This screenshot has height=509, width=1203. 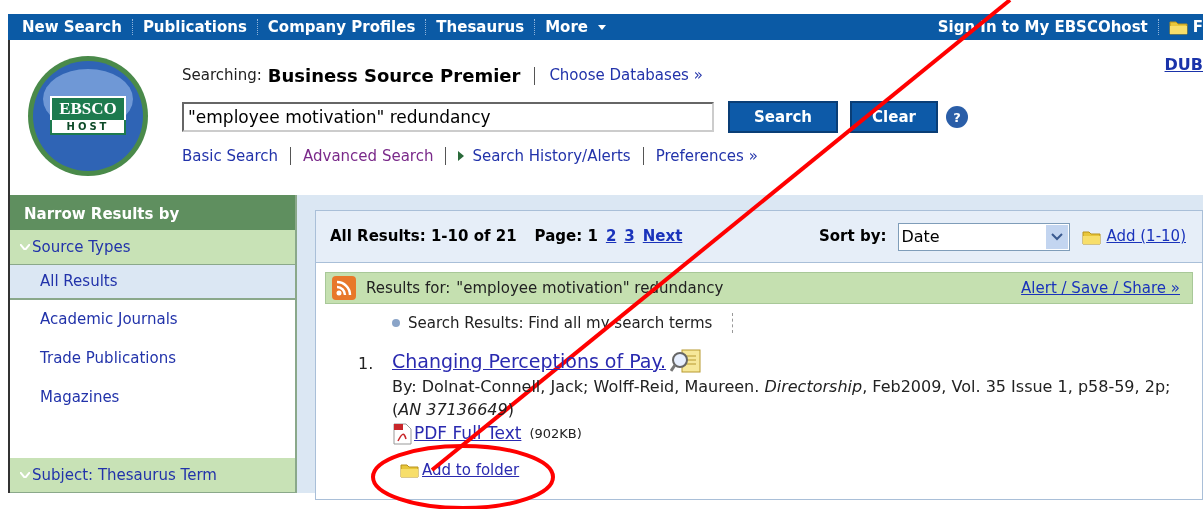 What do you see at coordinates (88, 108) in the screenshot?
I see `logo-text: EBSCO` at bounding box center [88, 108].